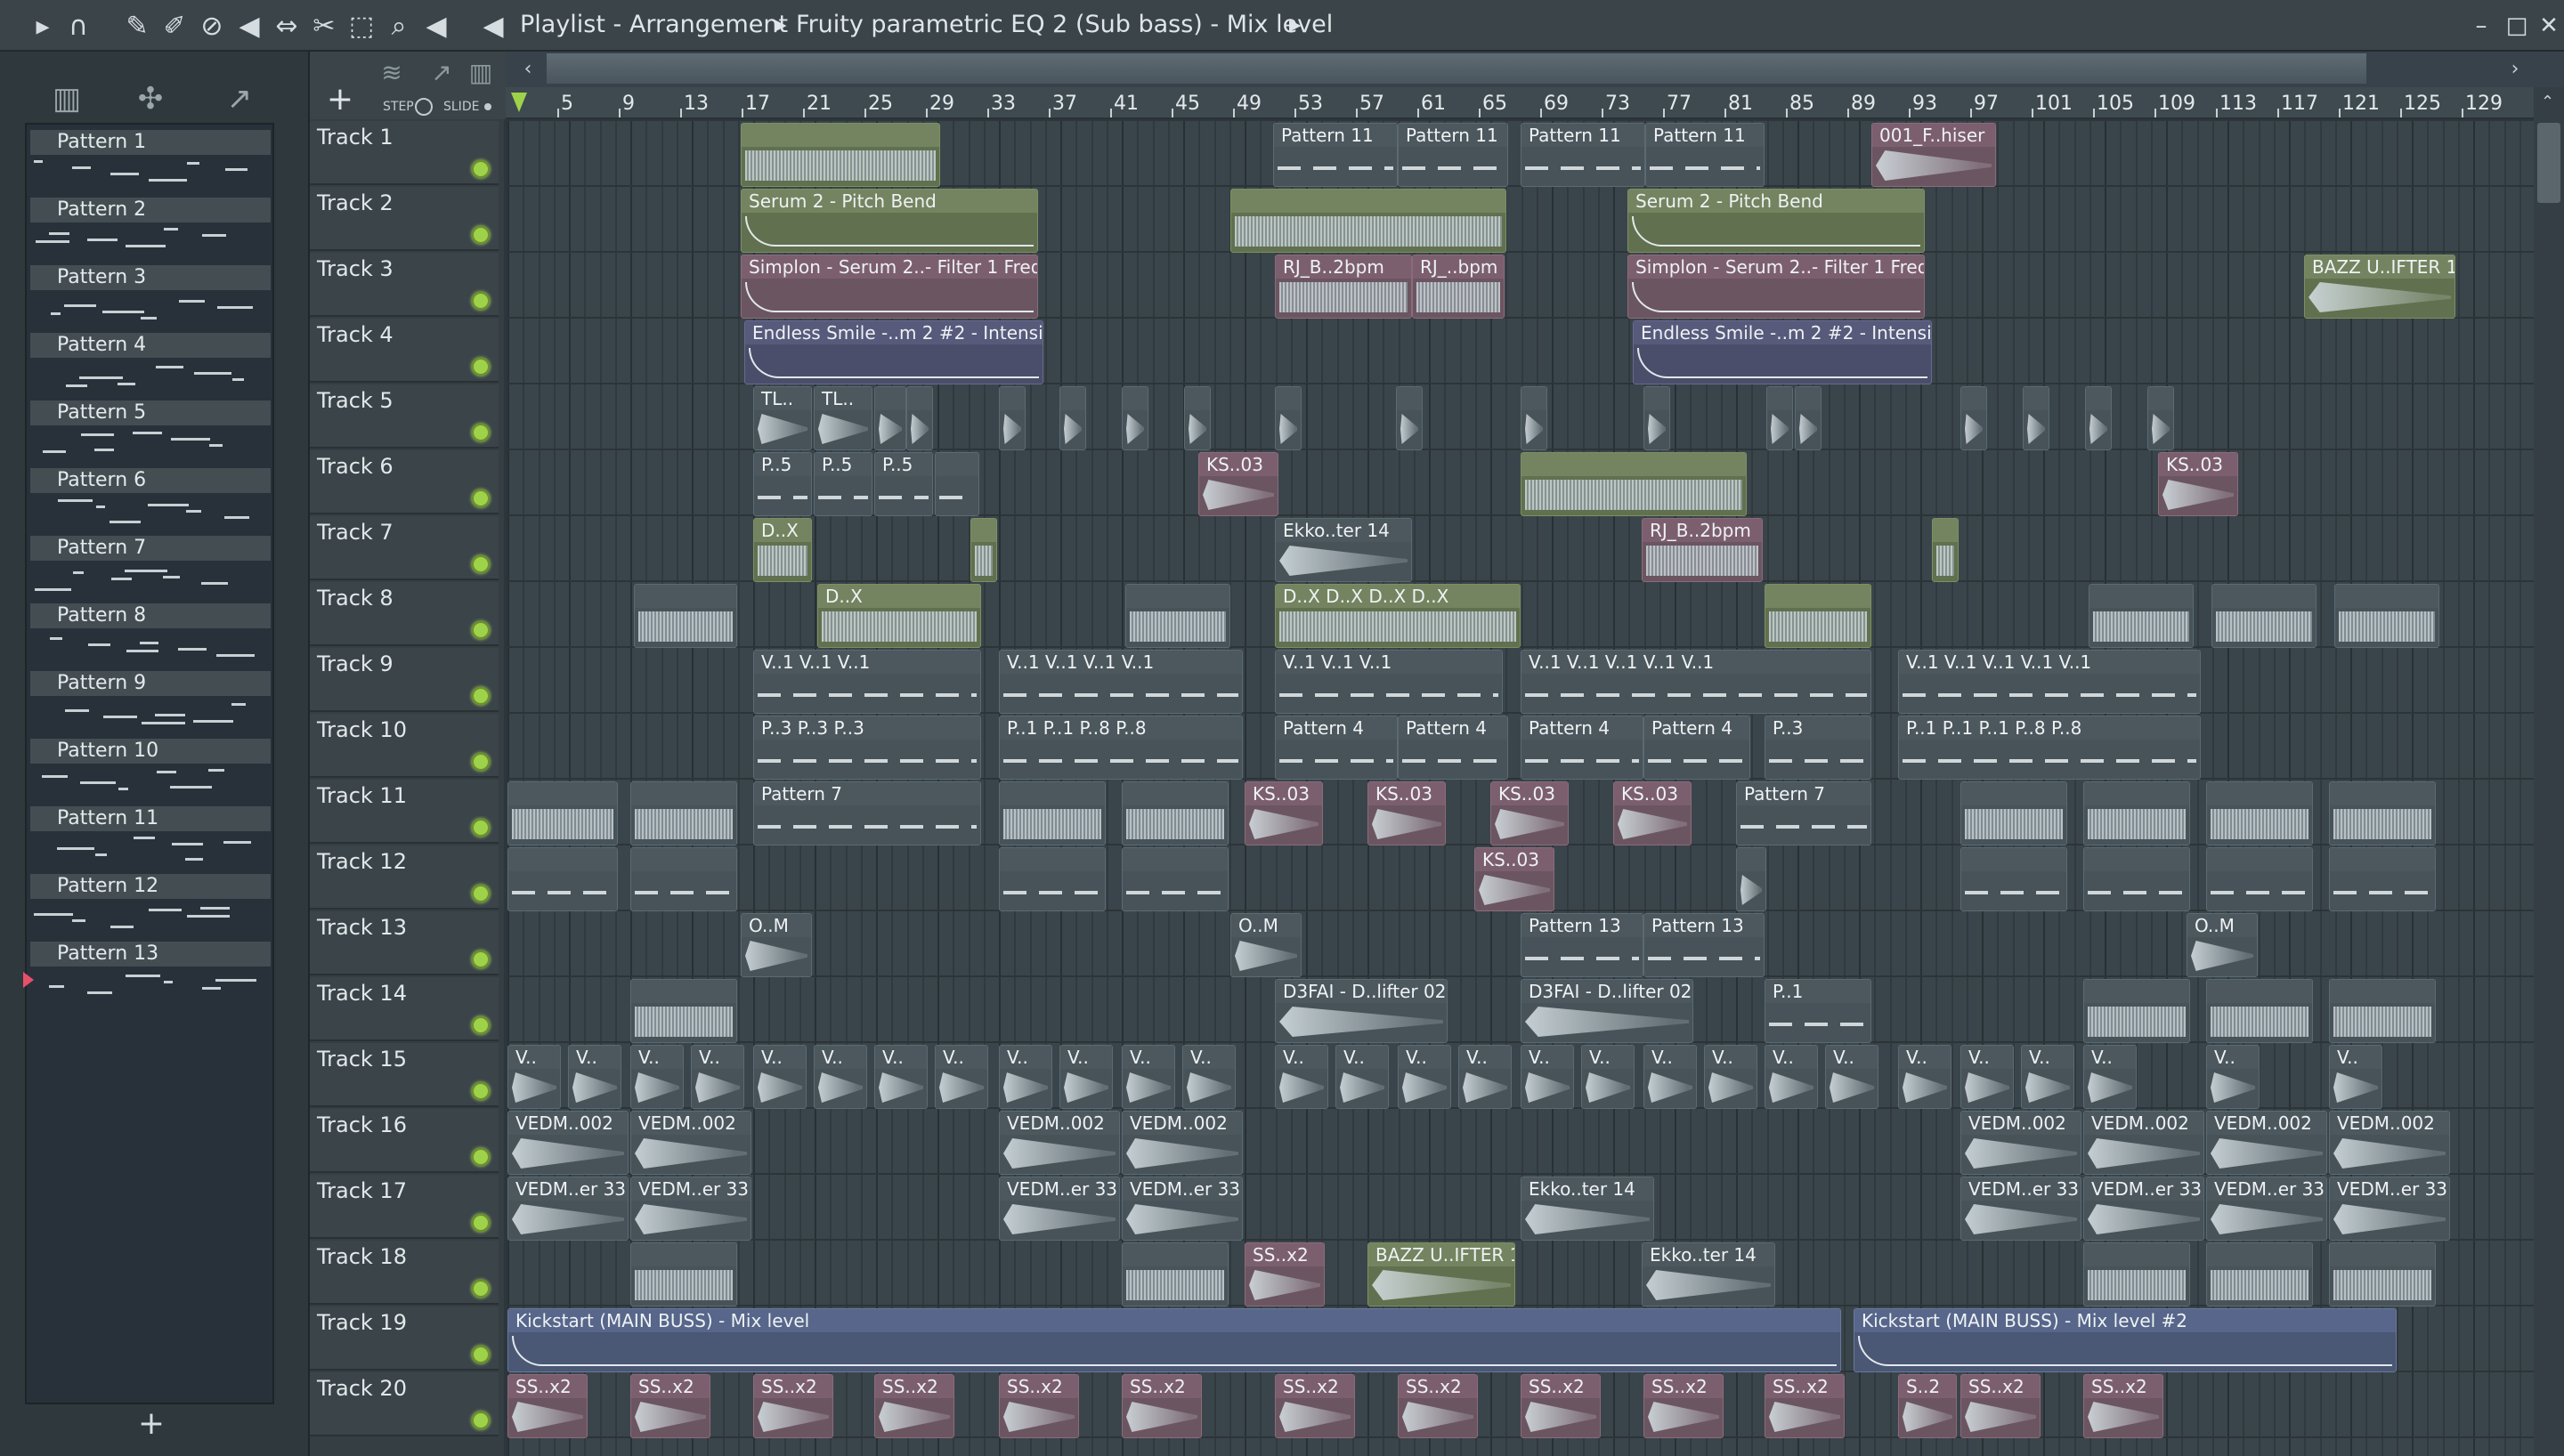  I want to click on track-header: Track 7, so click(404, 548).